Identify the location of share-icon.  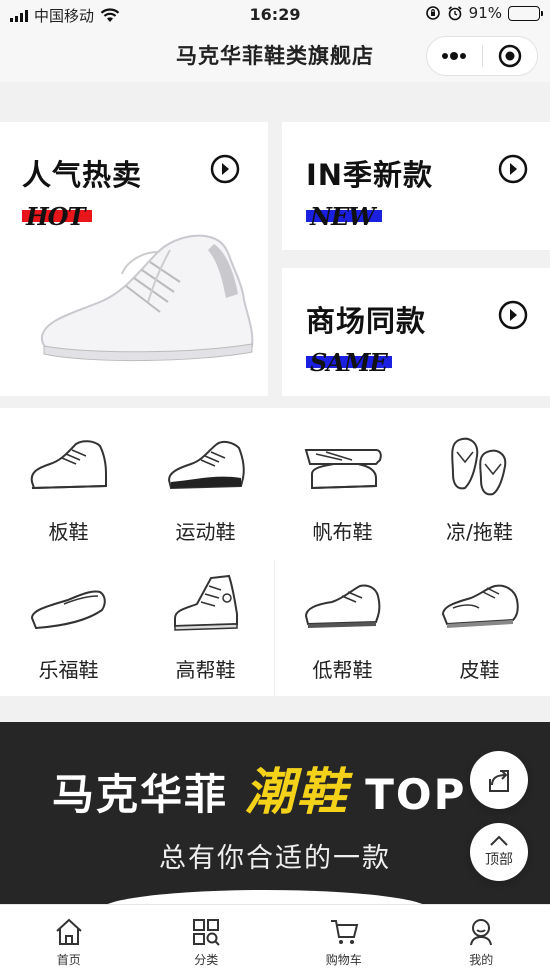
(499, 781).